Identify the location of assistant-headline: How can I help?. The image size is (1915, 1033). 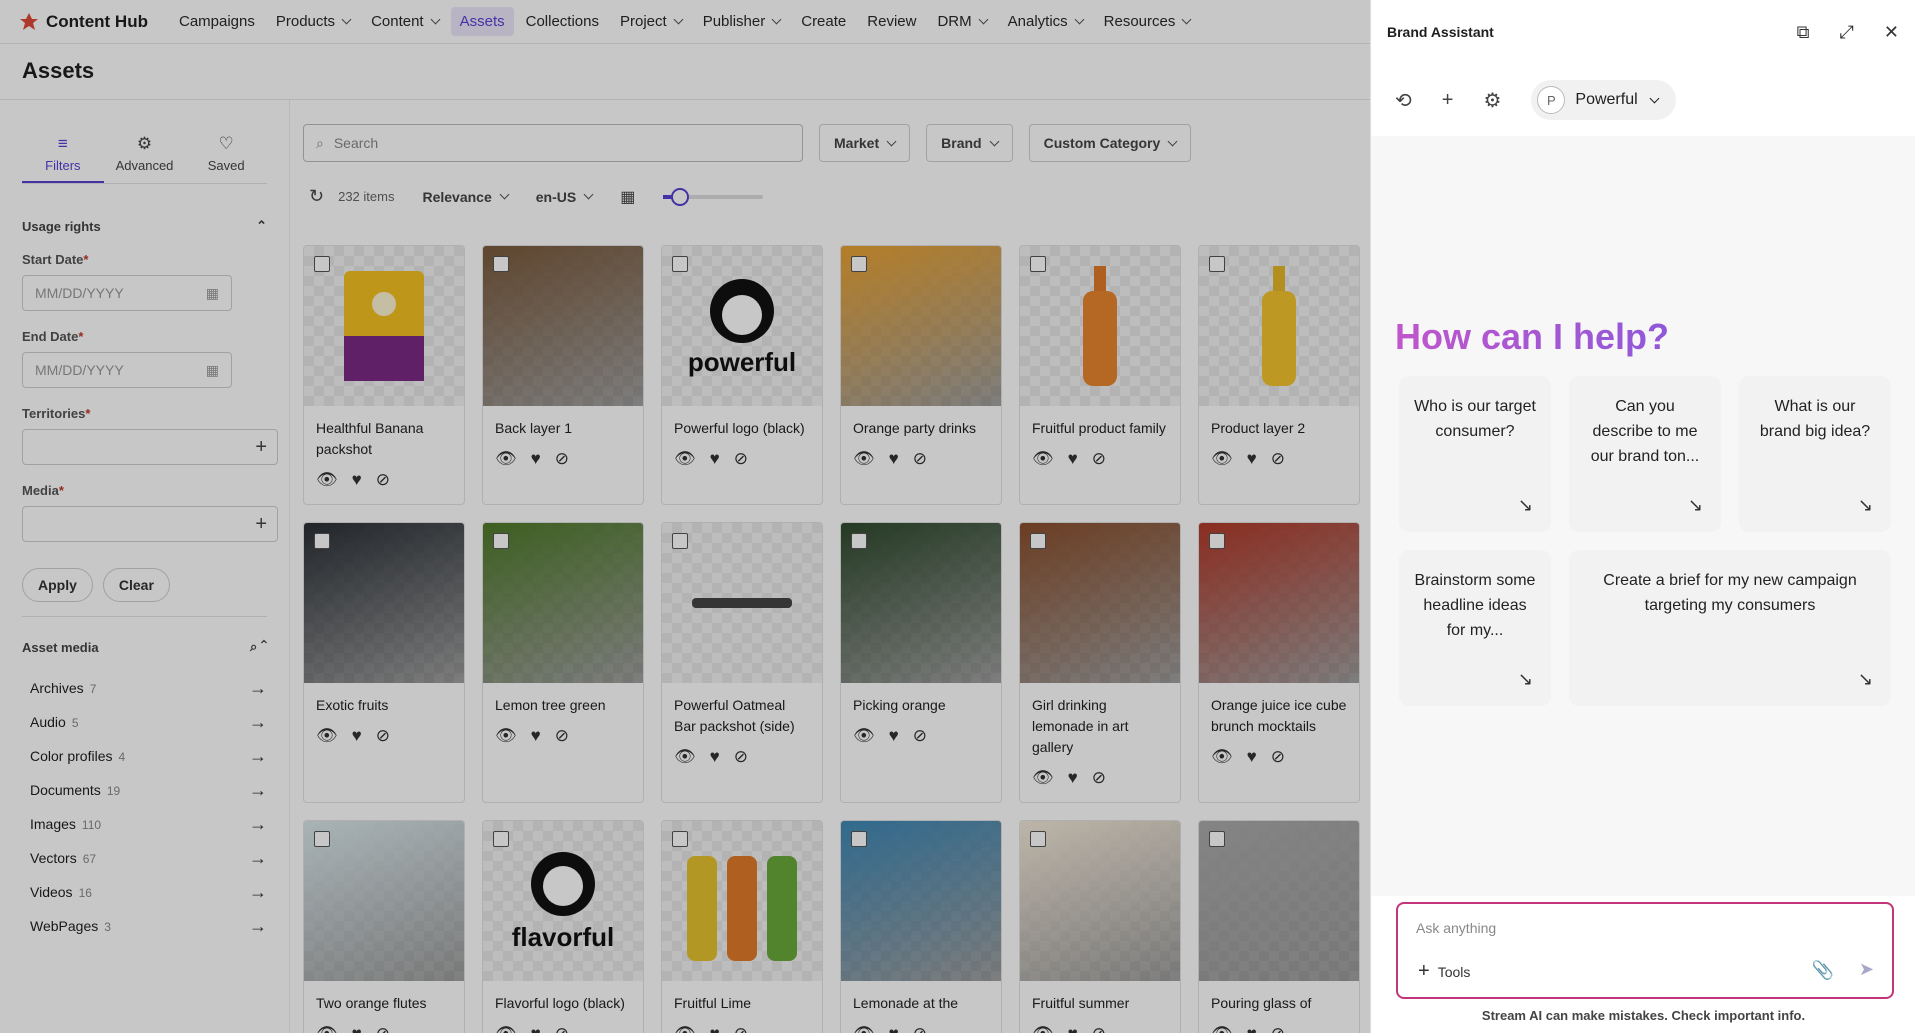
(1532, 336).